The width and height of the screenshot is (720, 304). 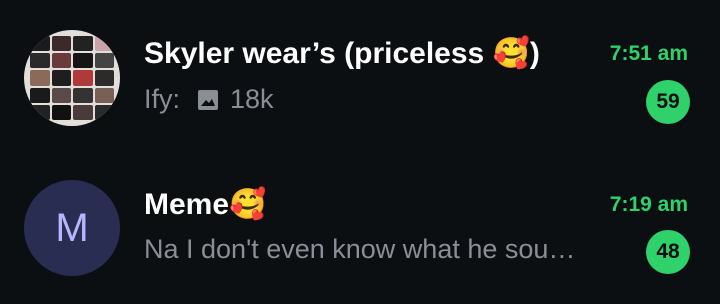 I want to click on avatar-photo-collage, so click(x=72, y=78).